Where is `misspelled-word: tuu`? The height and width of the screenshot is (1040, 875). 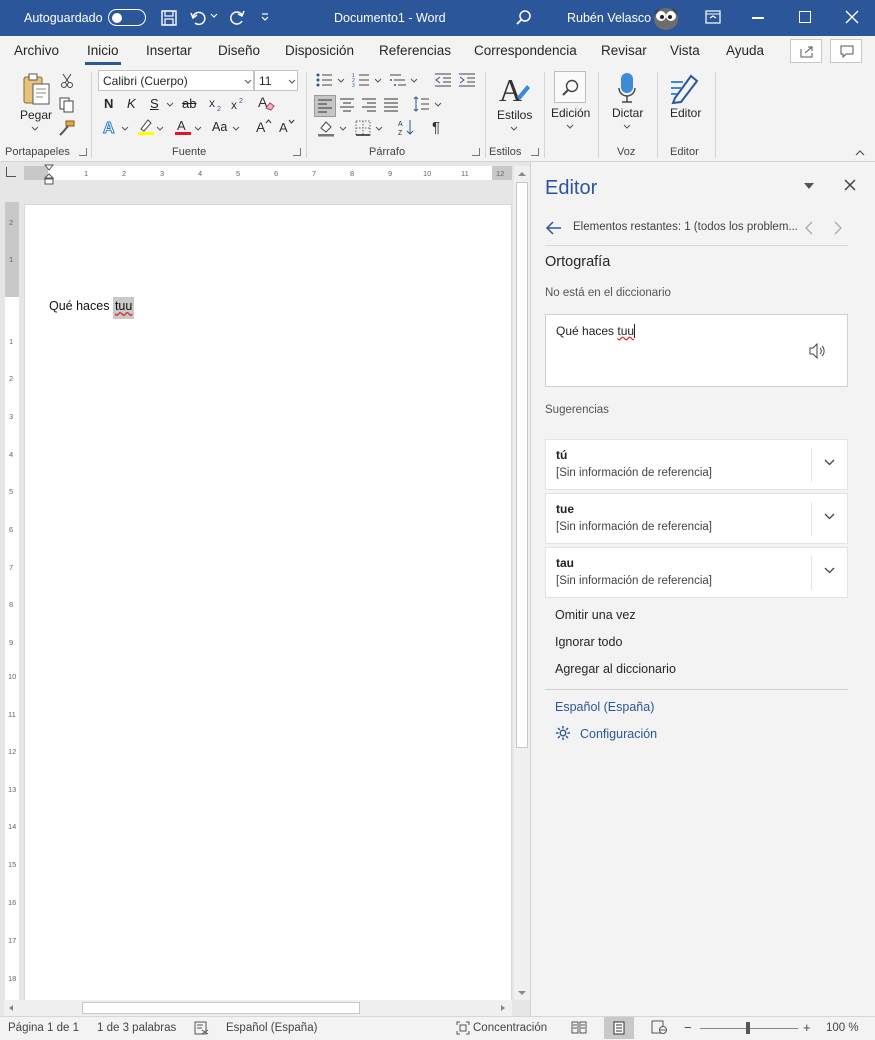
misspelled-word: tuu is located at coordinates (123, 308).